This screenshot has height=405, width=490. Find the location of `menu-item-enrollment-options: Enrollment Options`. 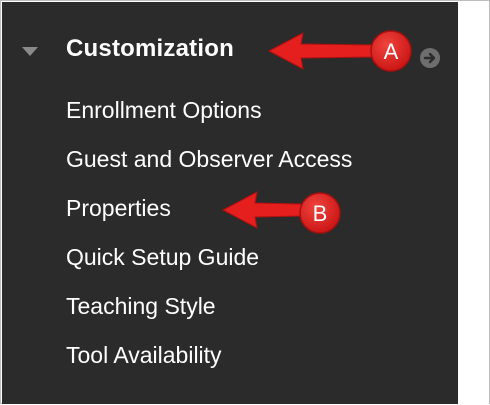

menu-item-enrollment-options: Enrollment Options is located at coordinates (209, 118).